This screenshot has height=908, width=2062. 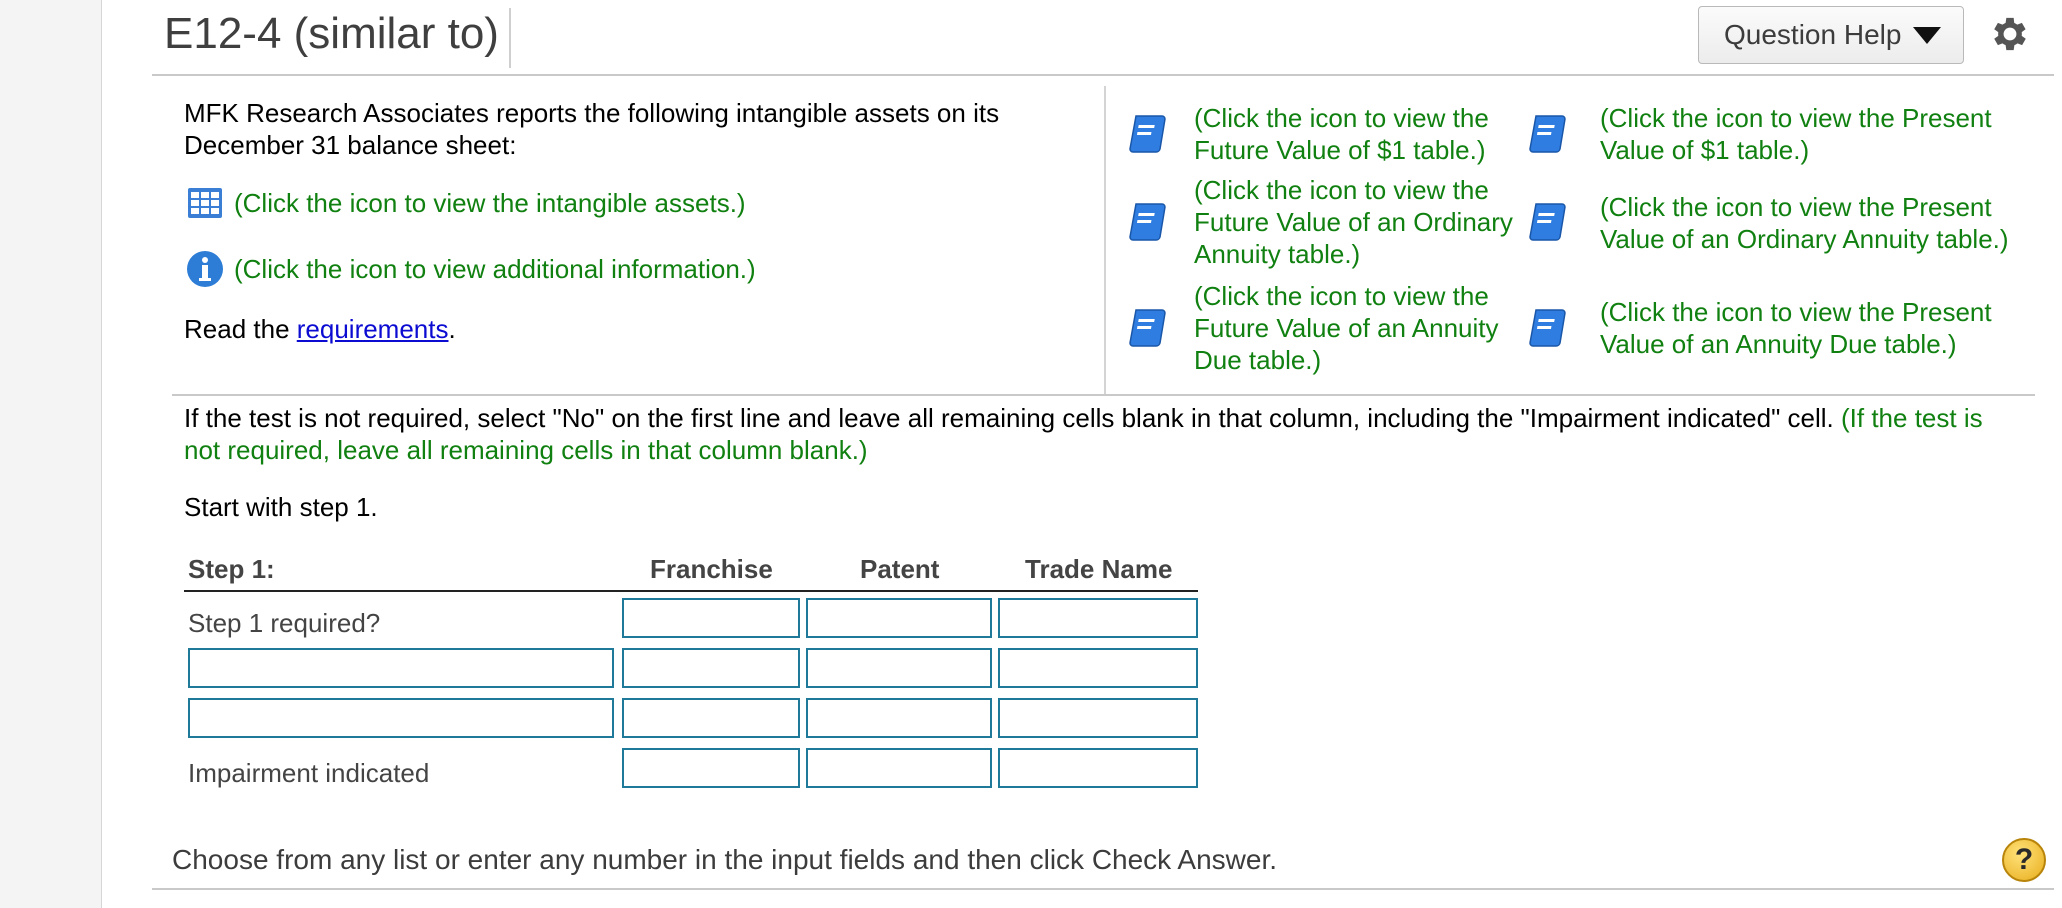 I want to click on grid-table-icon, so click(x=205, y=203).